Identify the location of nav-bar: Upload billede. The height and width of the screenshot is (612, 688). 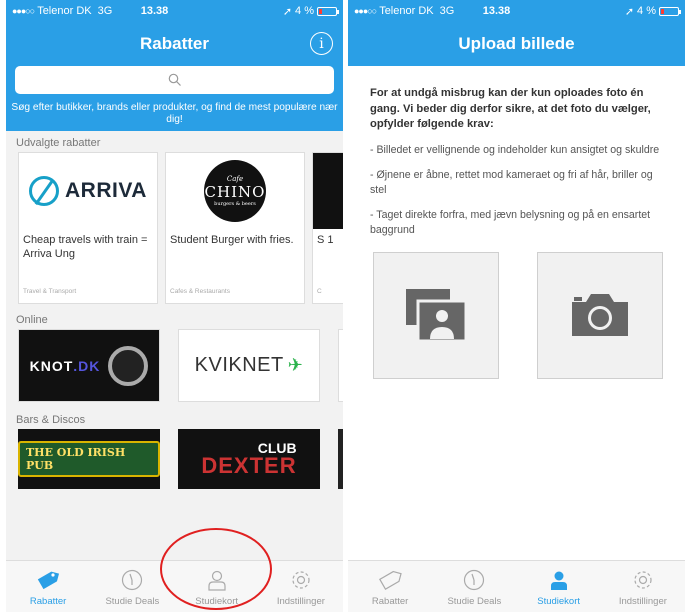
(516, 44).